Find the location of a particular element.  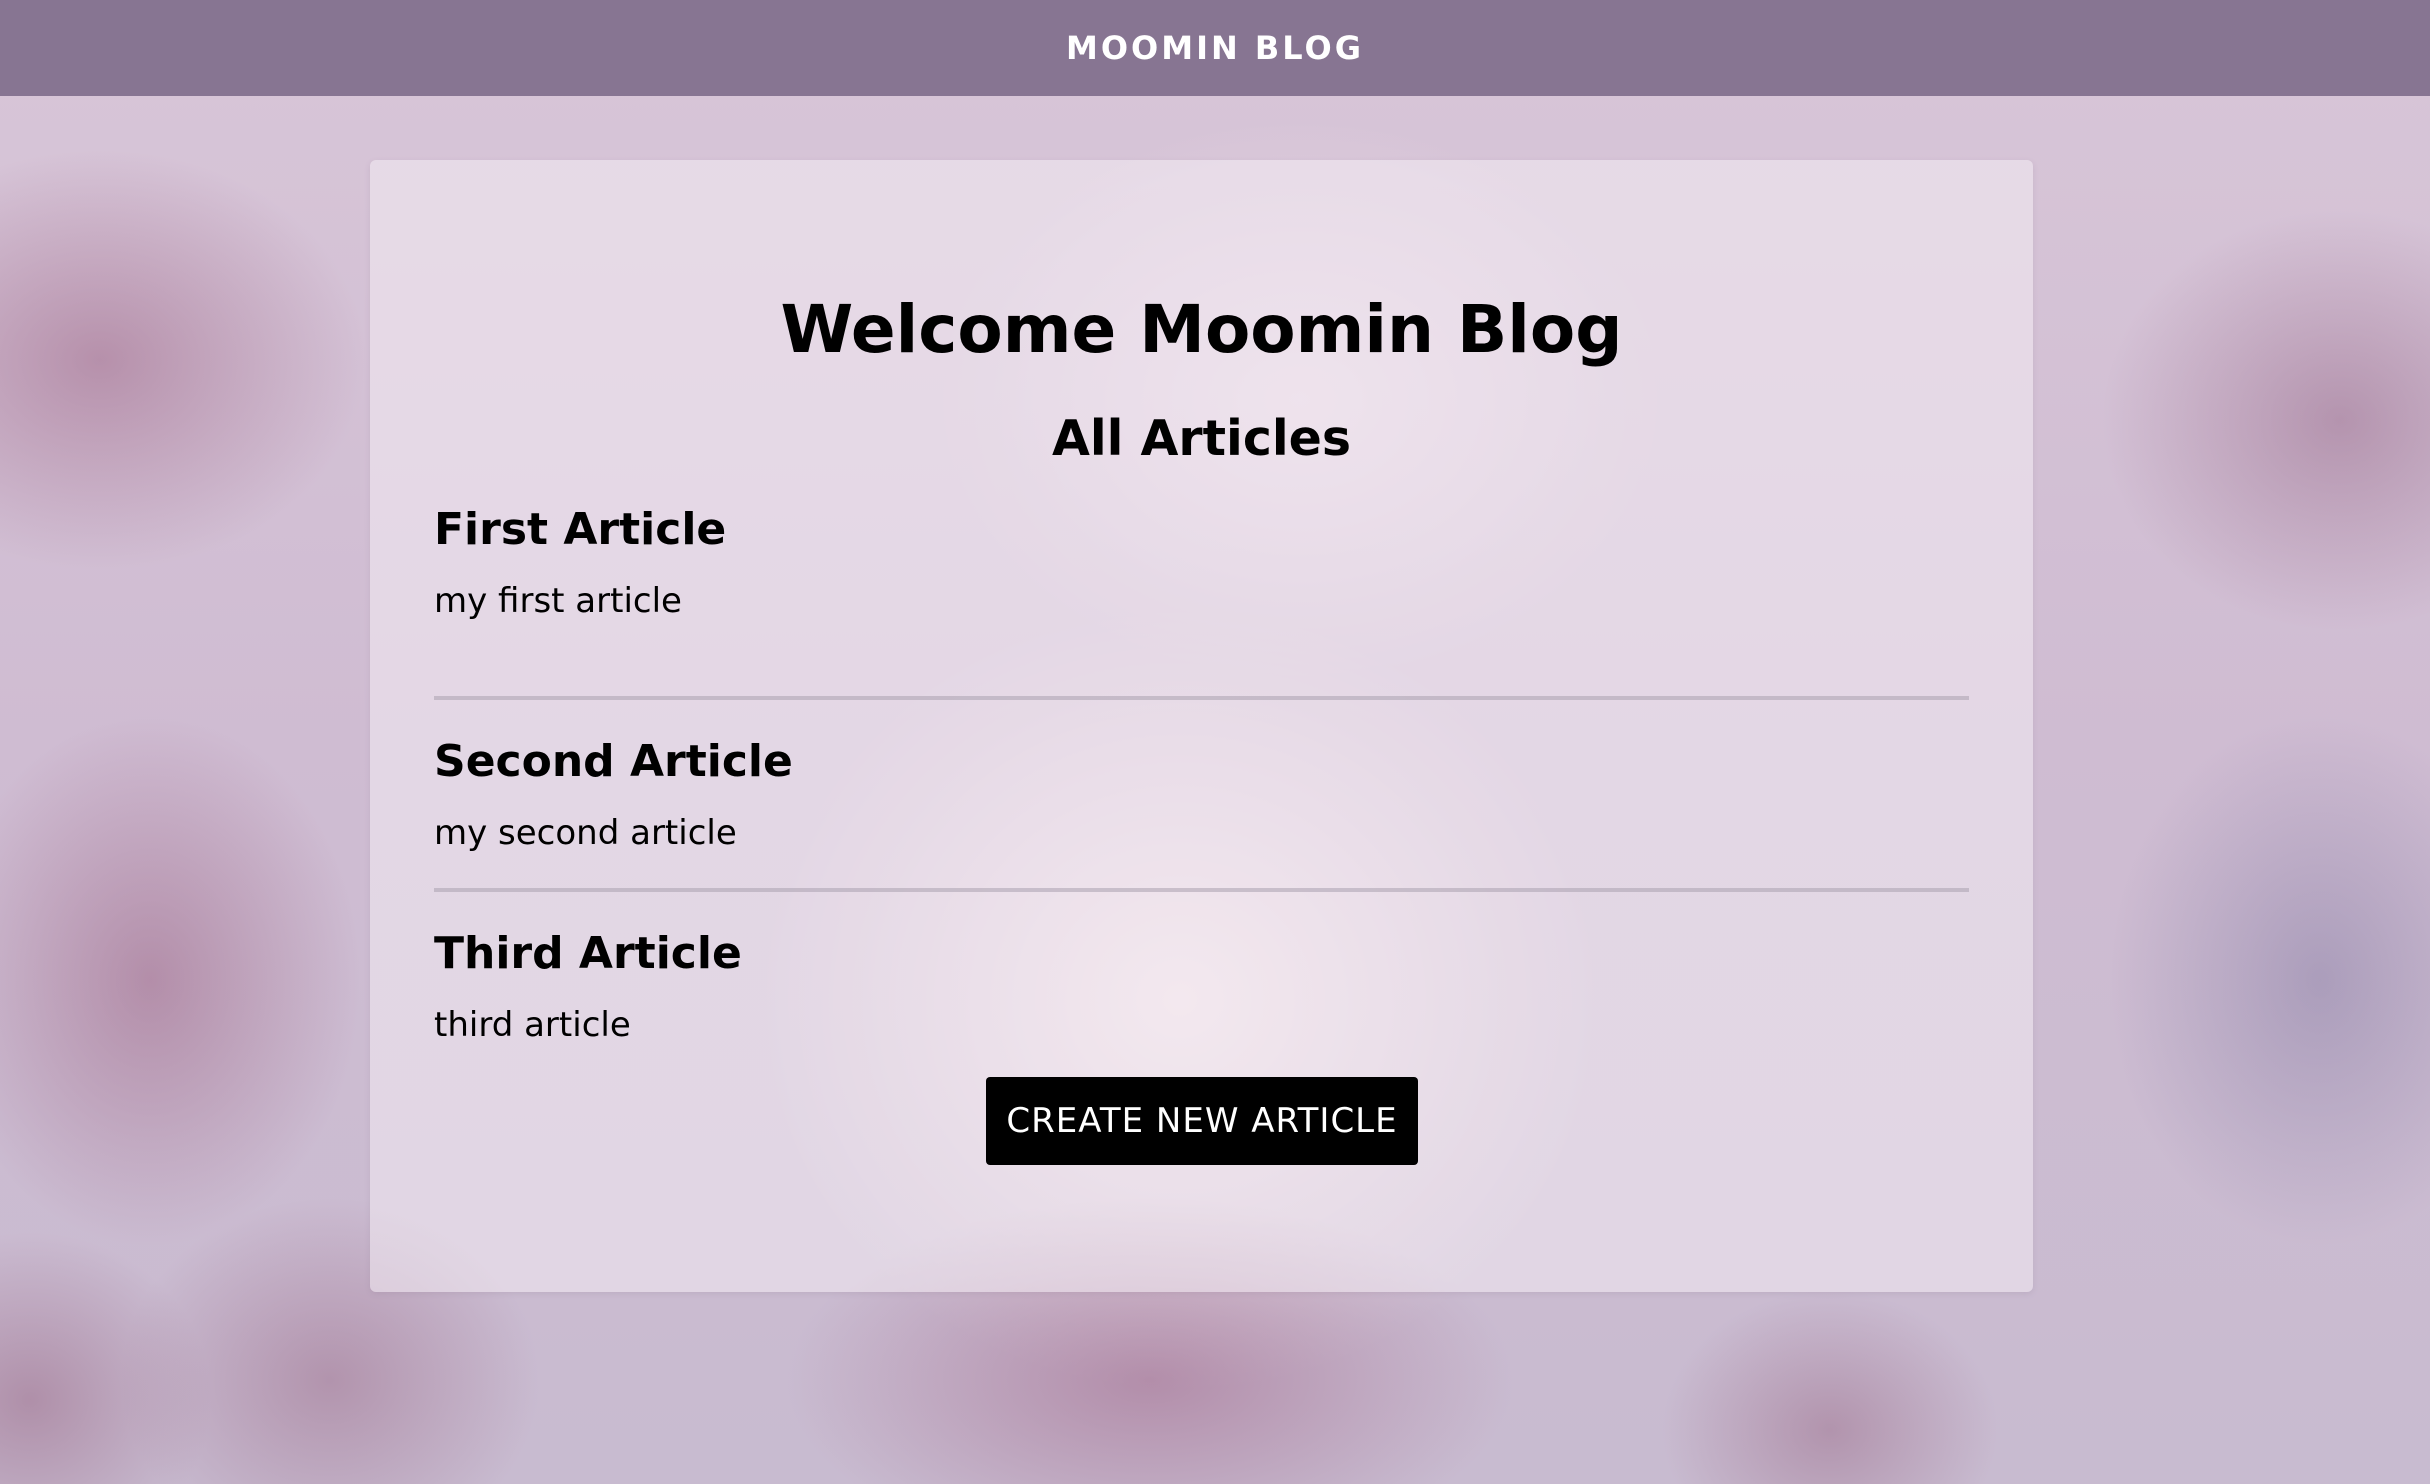

article-title-link: Third Article is located at coordinates (1201, 954).